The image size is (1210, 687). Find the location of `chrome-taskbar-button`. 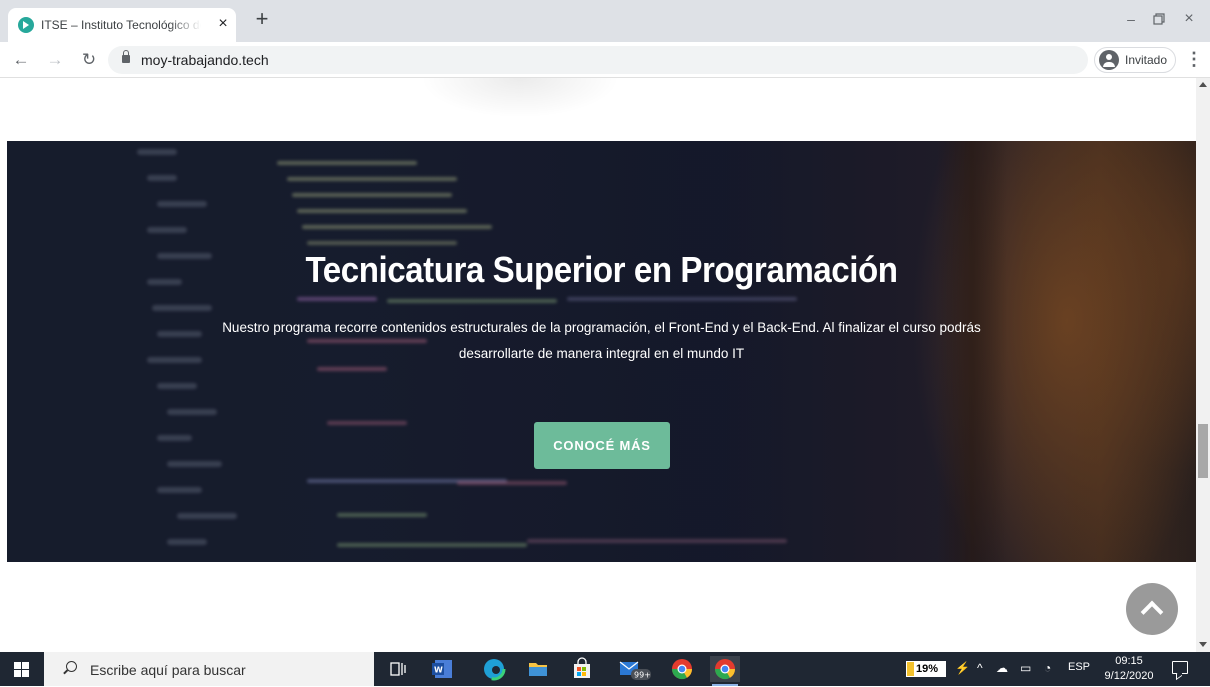

chrome-taskbar-button is located at coordinates (682, 669).